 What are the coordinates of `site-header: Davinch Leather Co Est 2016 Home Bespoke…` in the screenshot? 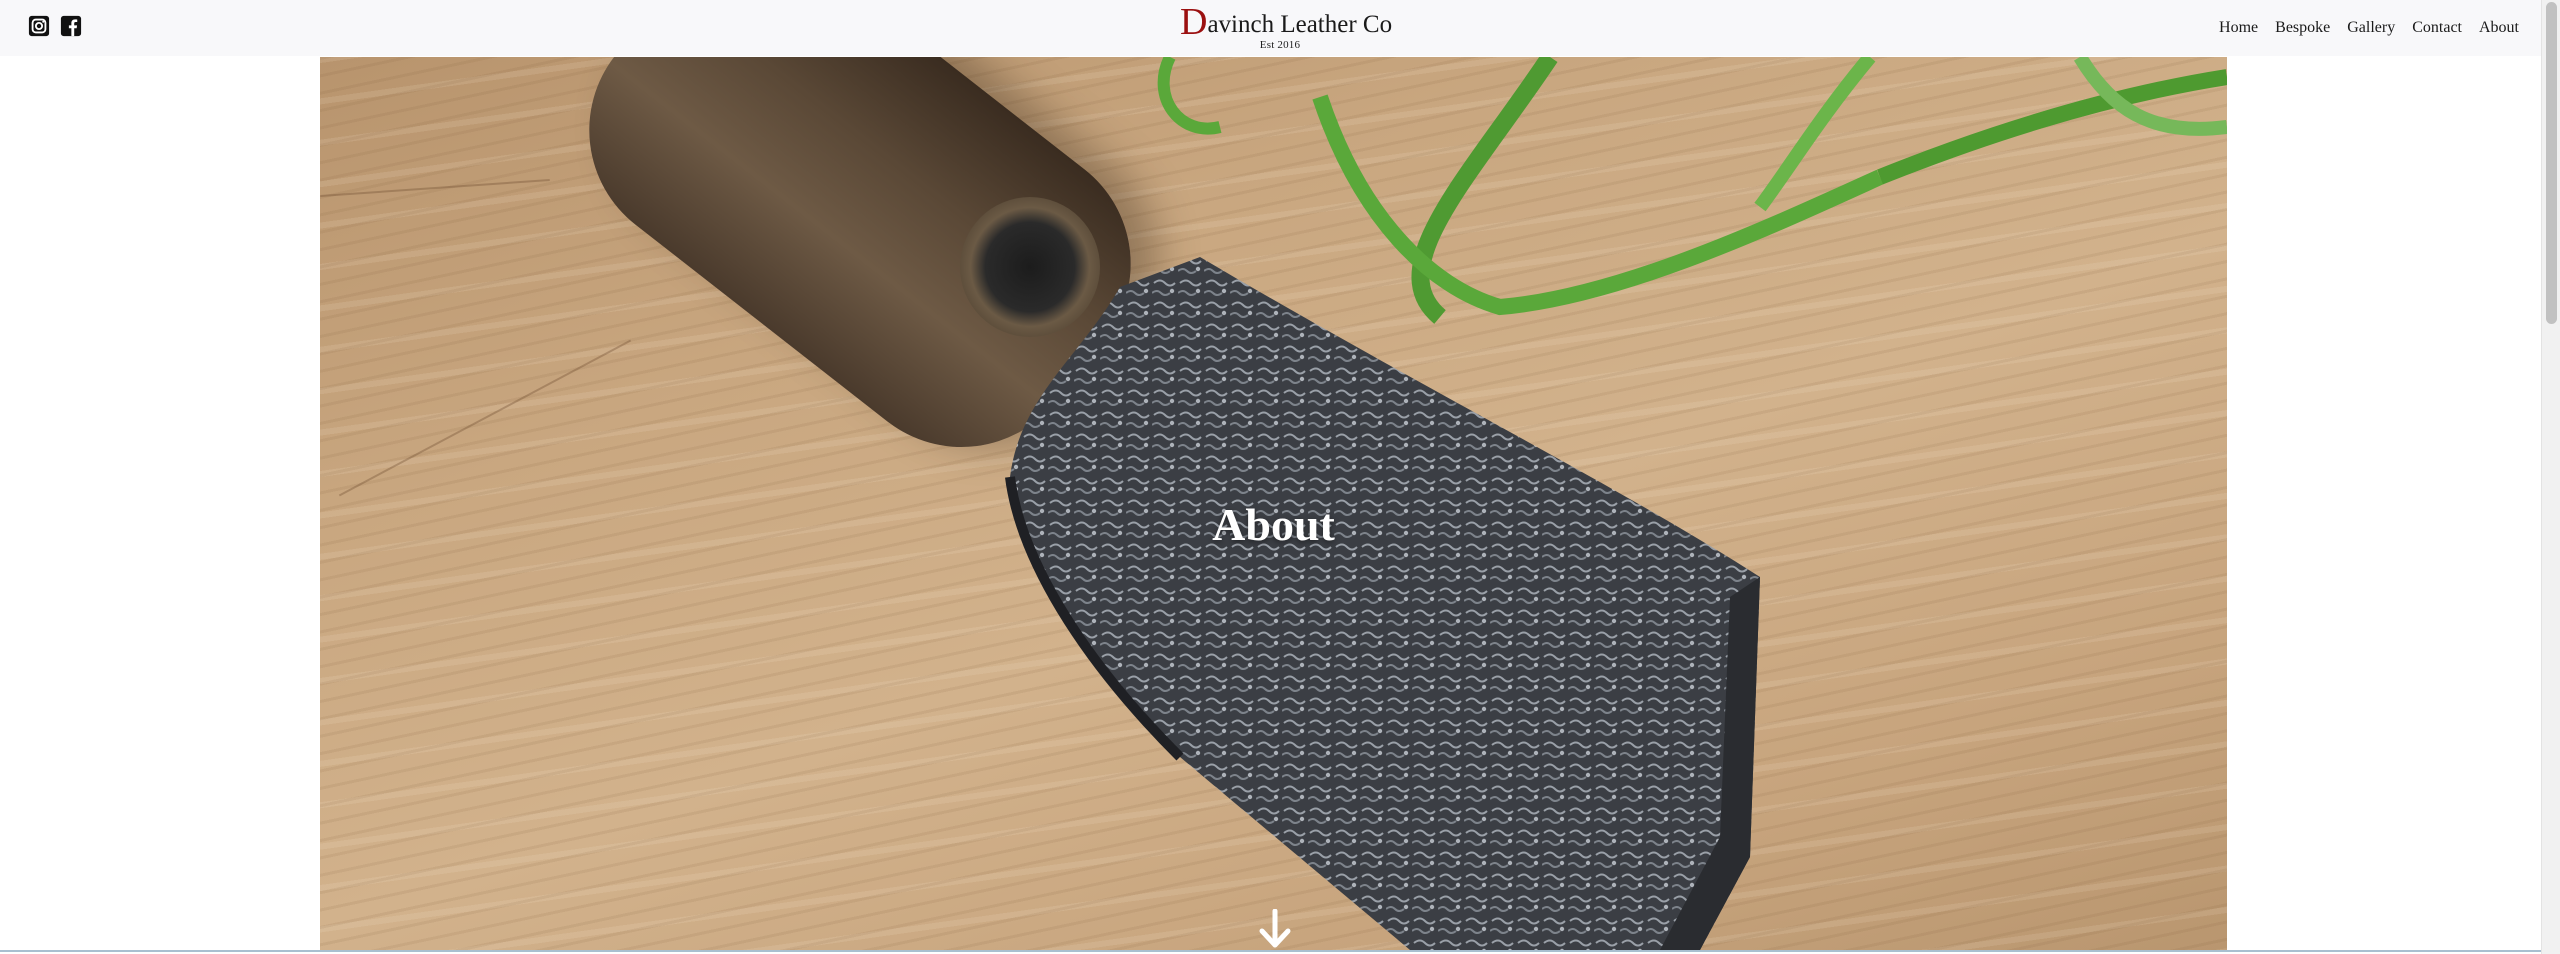 It's located at (1270, 28).